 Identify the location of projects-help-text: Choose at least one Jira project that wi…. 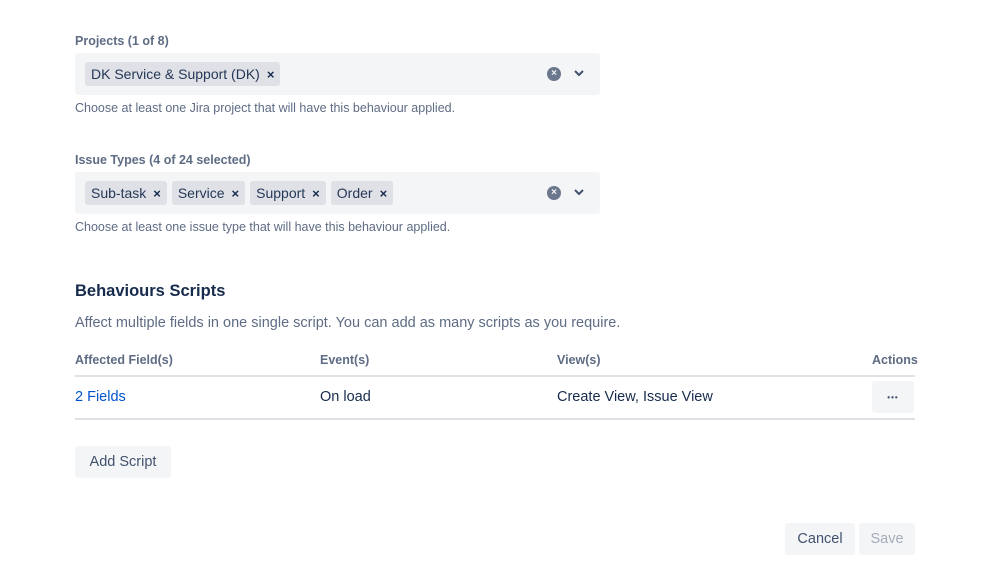
(265, 108).